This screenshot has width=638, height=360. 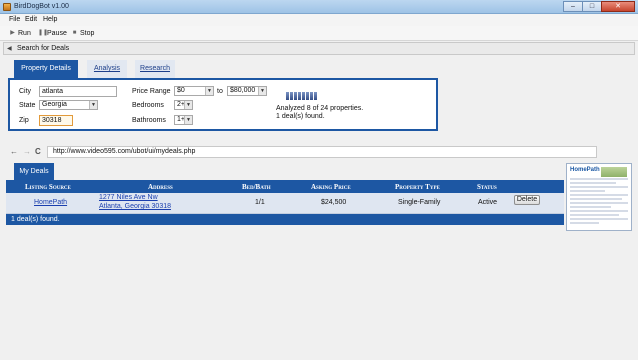 I want to click on window-title: BirdDogBot v1.00, so click(x=41, y=6).